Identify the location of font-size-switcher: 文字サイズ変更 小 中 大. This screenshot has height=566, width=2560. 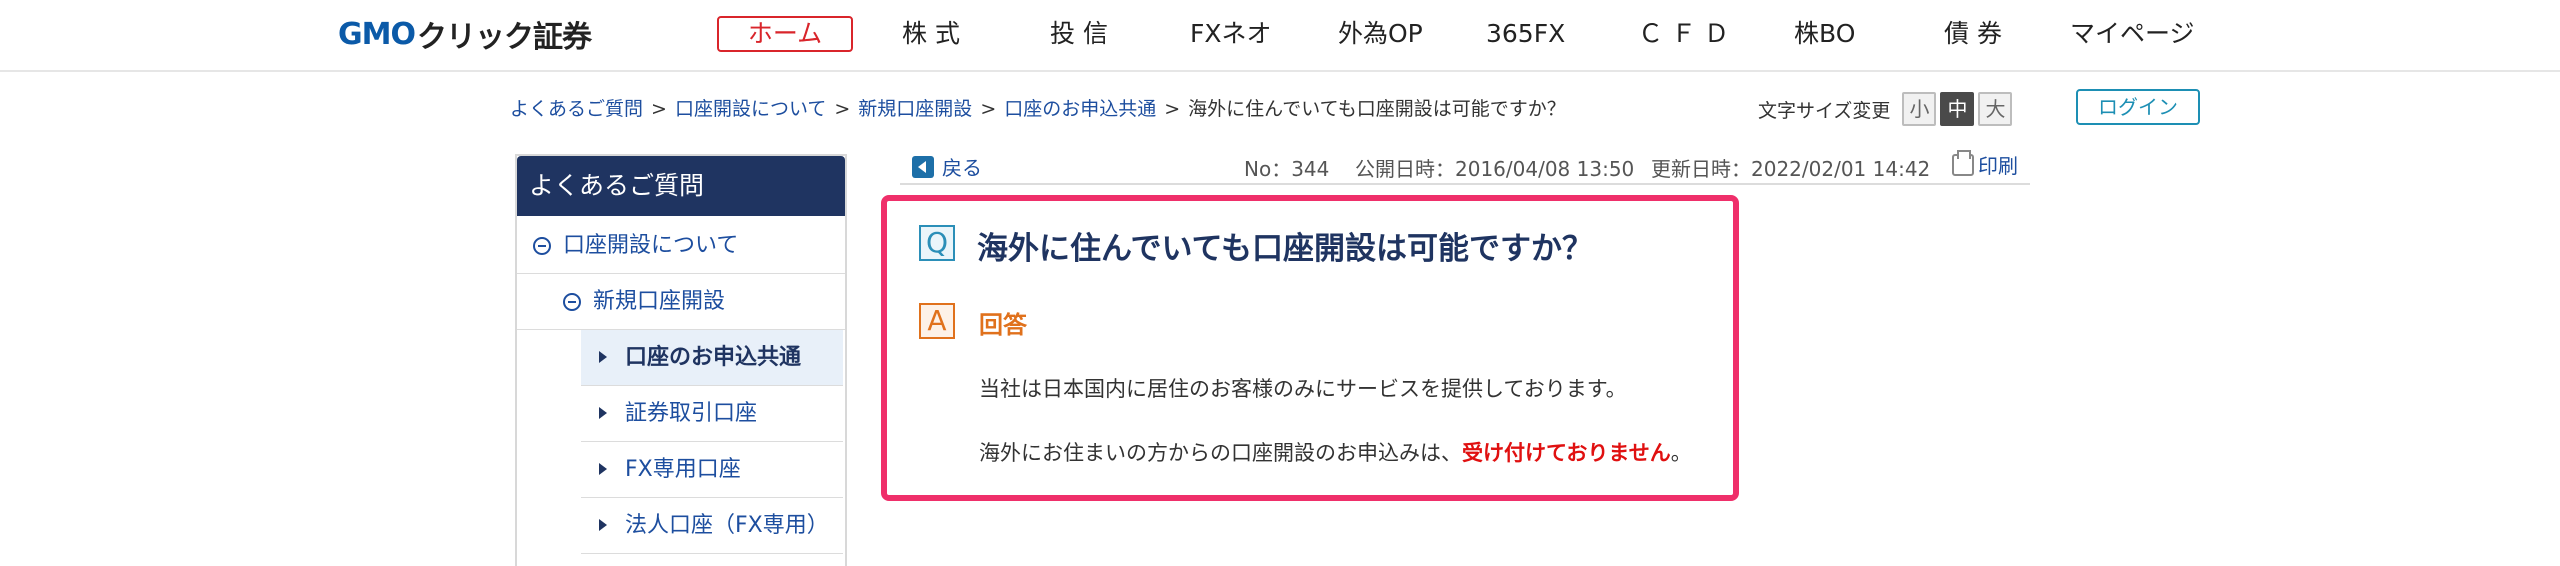
(1887, 109).